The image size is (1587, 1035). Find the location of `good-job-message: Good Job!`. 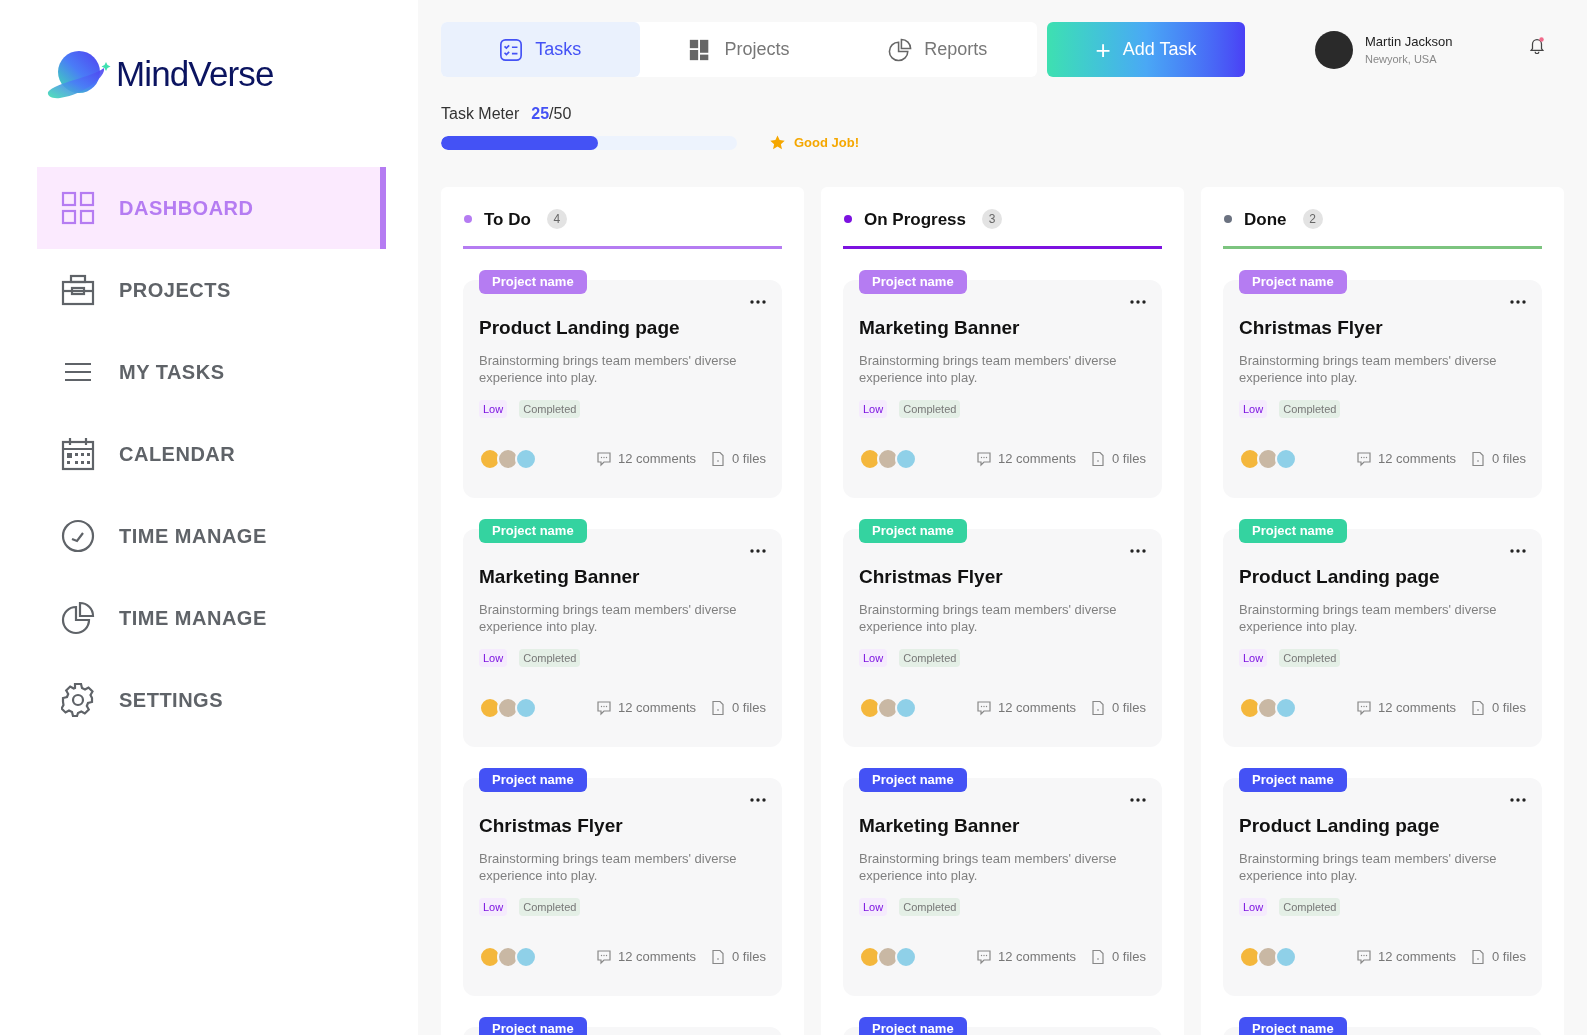

good-job-message: Good Job! is located at coordinates (826, 143).